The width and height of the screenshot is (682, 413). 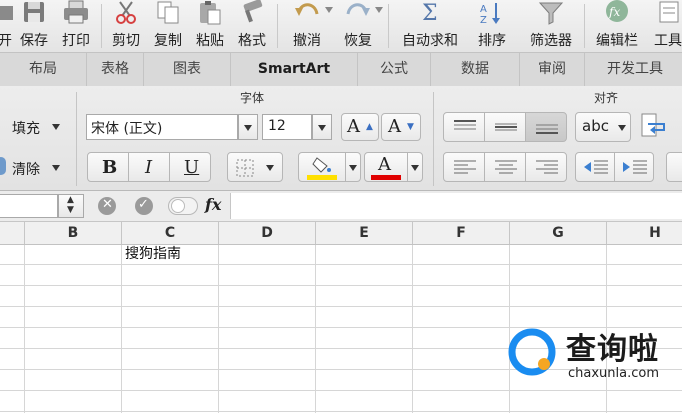 I want to click on autosum-button: Σ 自动求和, so click(x=430, y=26).